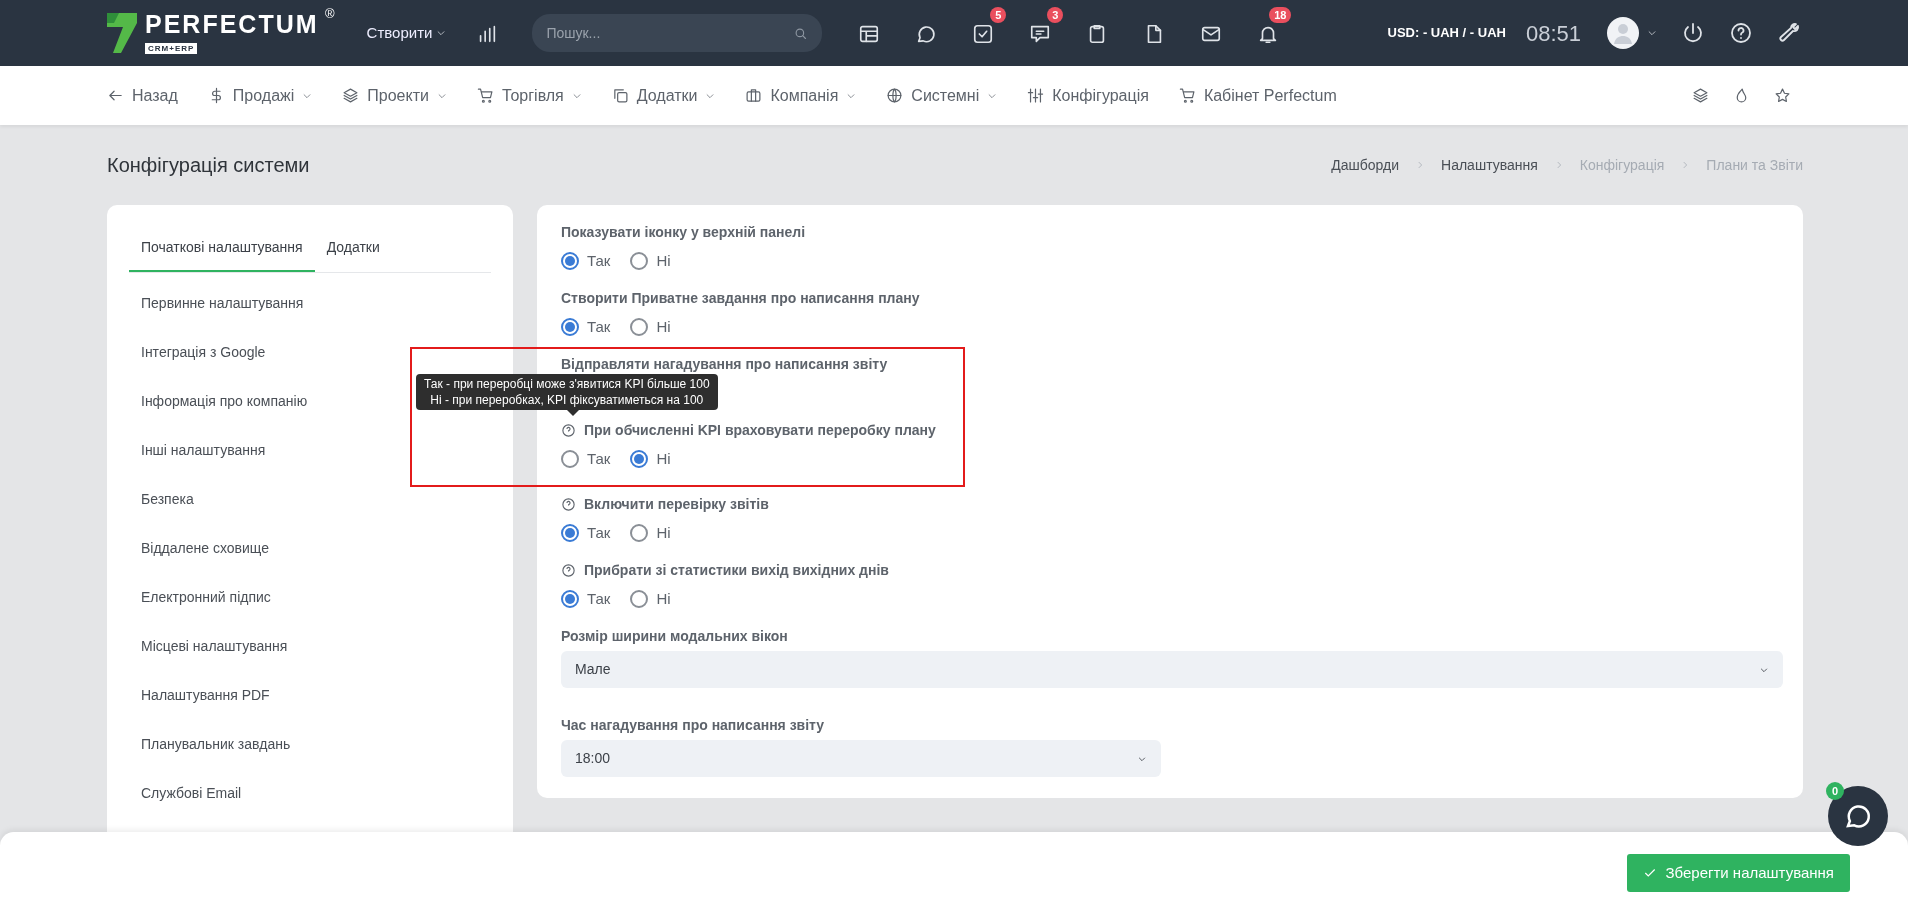  I want to click on settings-tab: Додатки, so click(353, 247).